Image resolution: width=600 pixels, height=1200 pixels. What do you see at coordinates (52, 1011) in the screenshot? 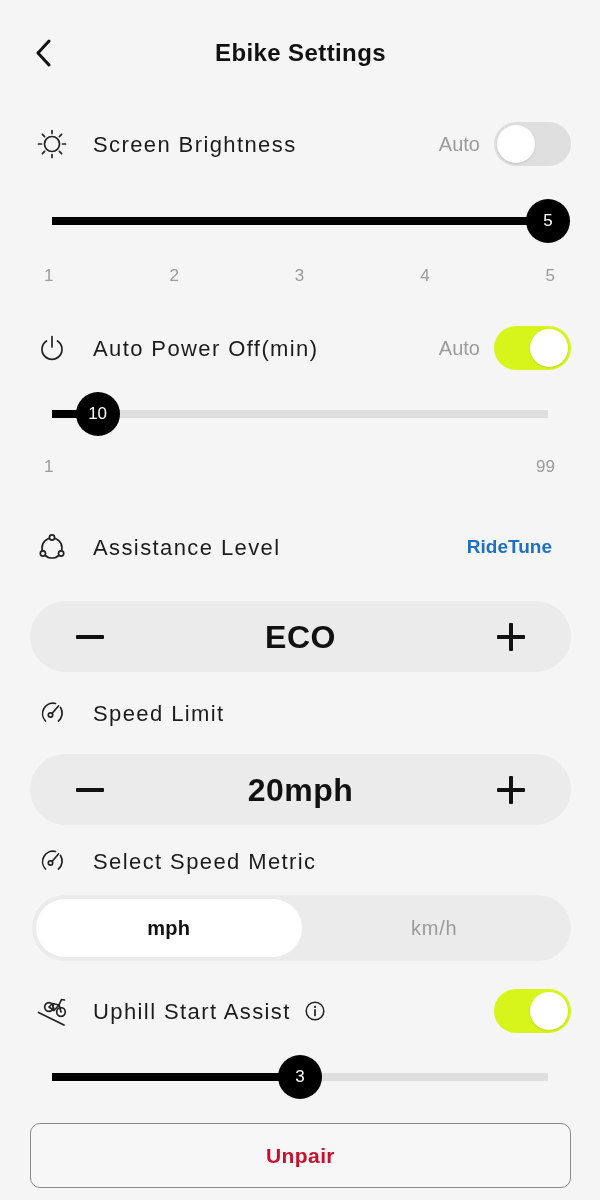
I see `bike-on-slope-icon` at bounding box center [52, 1011].